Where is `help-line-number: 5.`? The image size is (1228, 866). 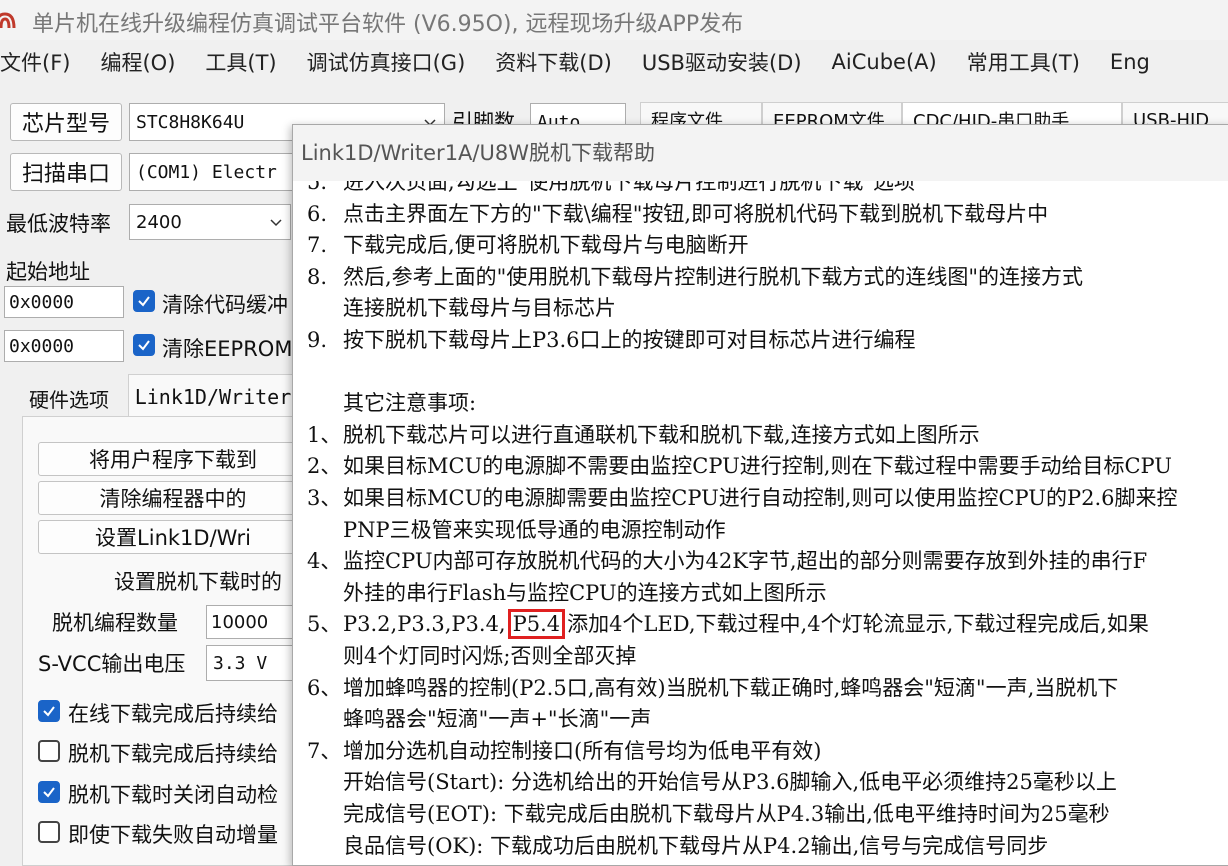 help-line-number: 5. is located at coordinates (317, 187).